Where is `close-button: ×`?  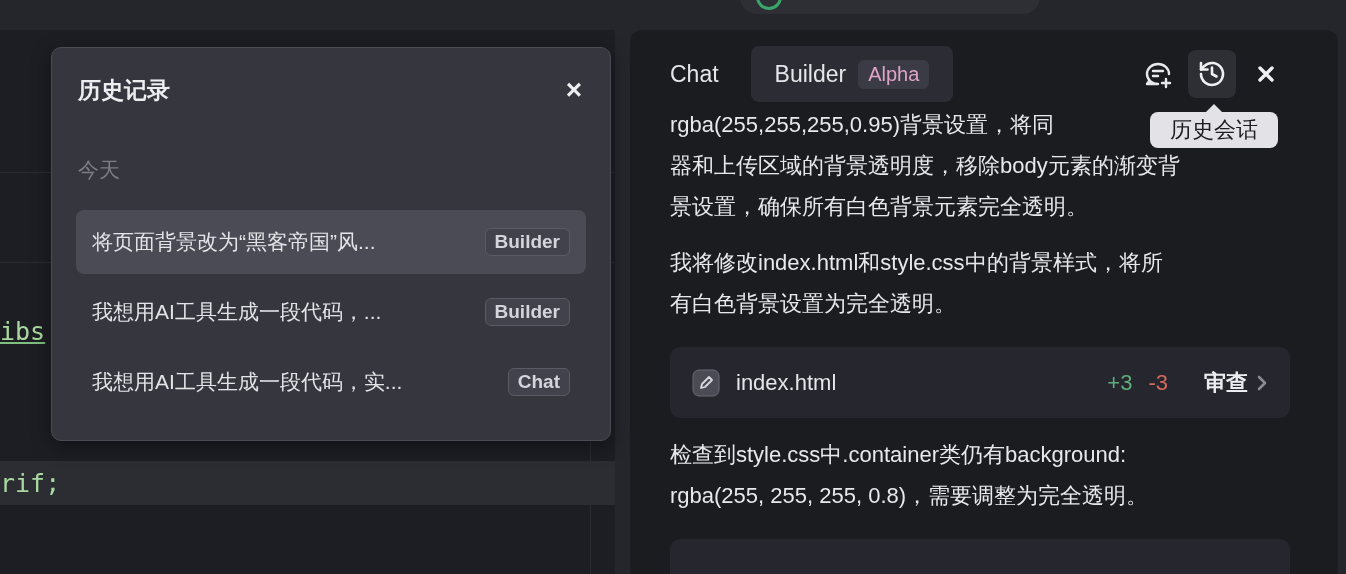
close-button: × is located at coordinates (573, 90).